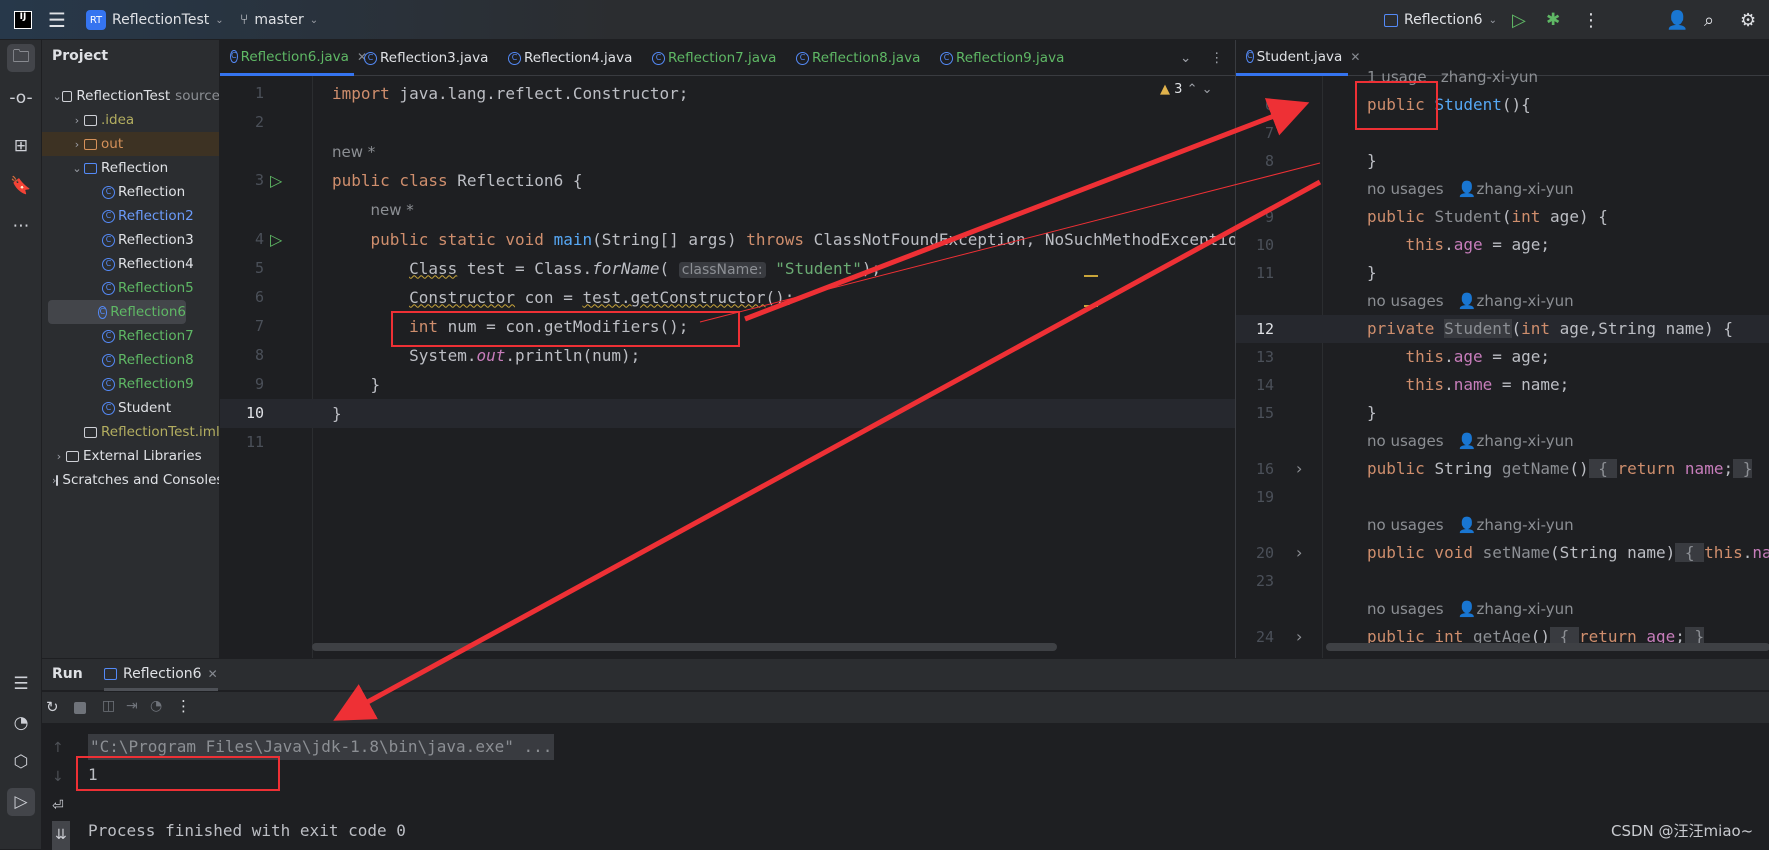 The height and width of the screenshot is (850, 1769). Describe the element at coordinates (1372, 412) in the screenshot. I see `code-token: }` at that location.